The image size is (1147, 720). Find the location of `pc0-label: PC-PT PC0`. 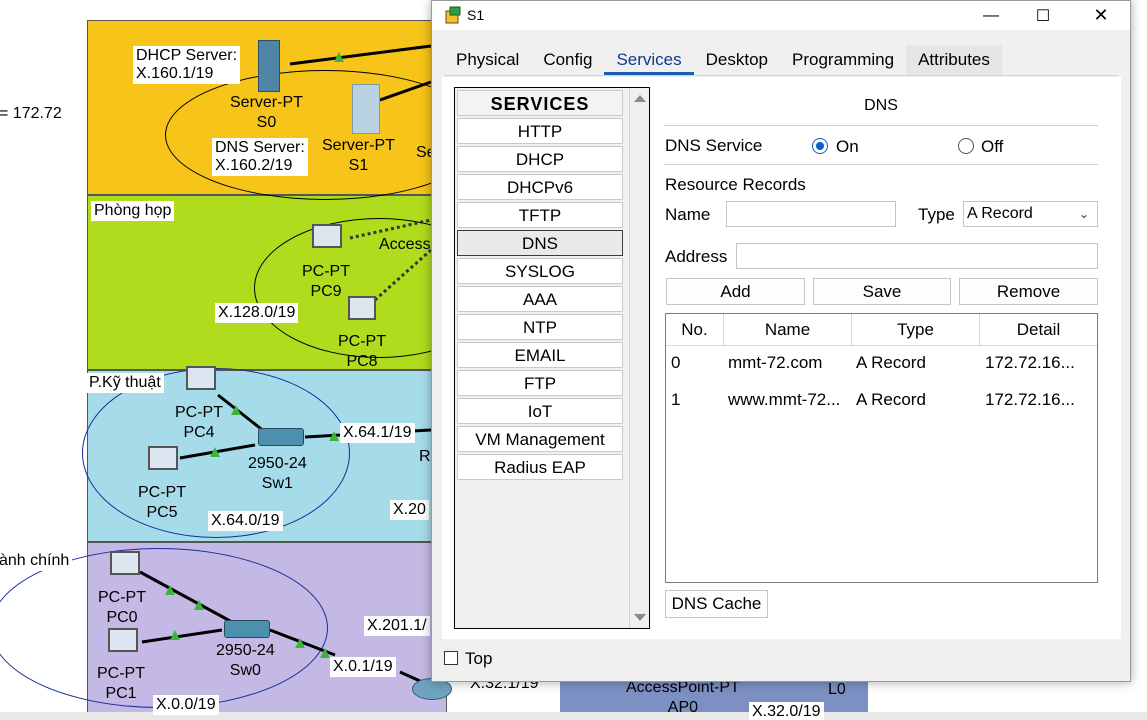

pc0-label: PC-PT PC0 is located at coordinates (122, 607).